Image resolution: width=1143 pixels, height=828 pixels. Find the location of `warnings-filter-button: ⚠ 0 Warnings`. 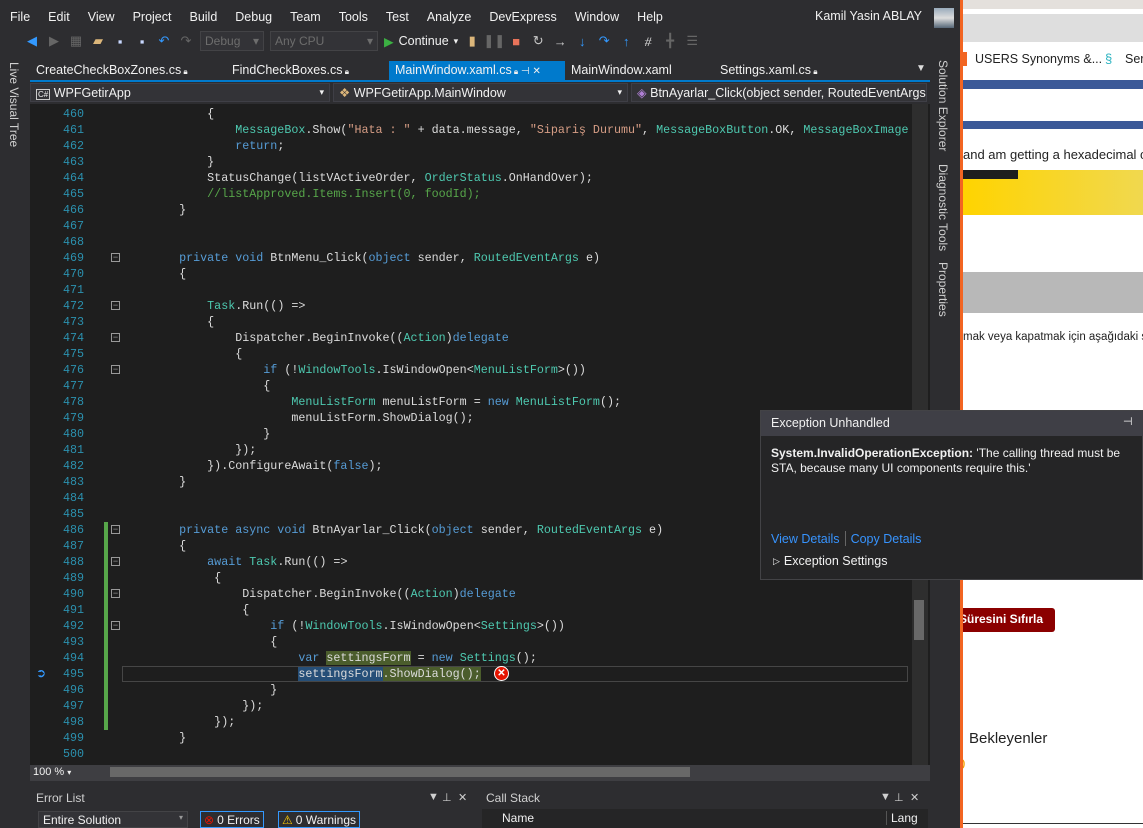

warnings-filter-button: ⚠ 0 Warnings is located at coordinates (319, 819).